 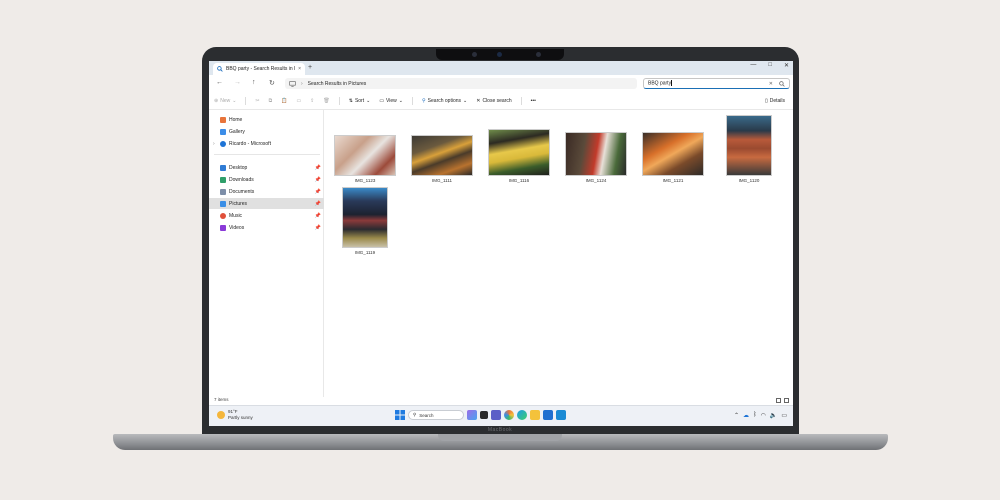 I want to click on sidebar-item-desktop: Desktop 📌, so click(x=266, y=167).